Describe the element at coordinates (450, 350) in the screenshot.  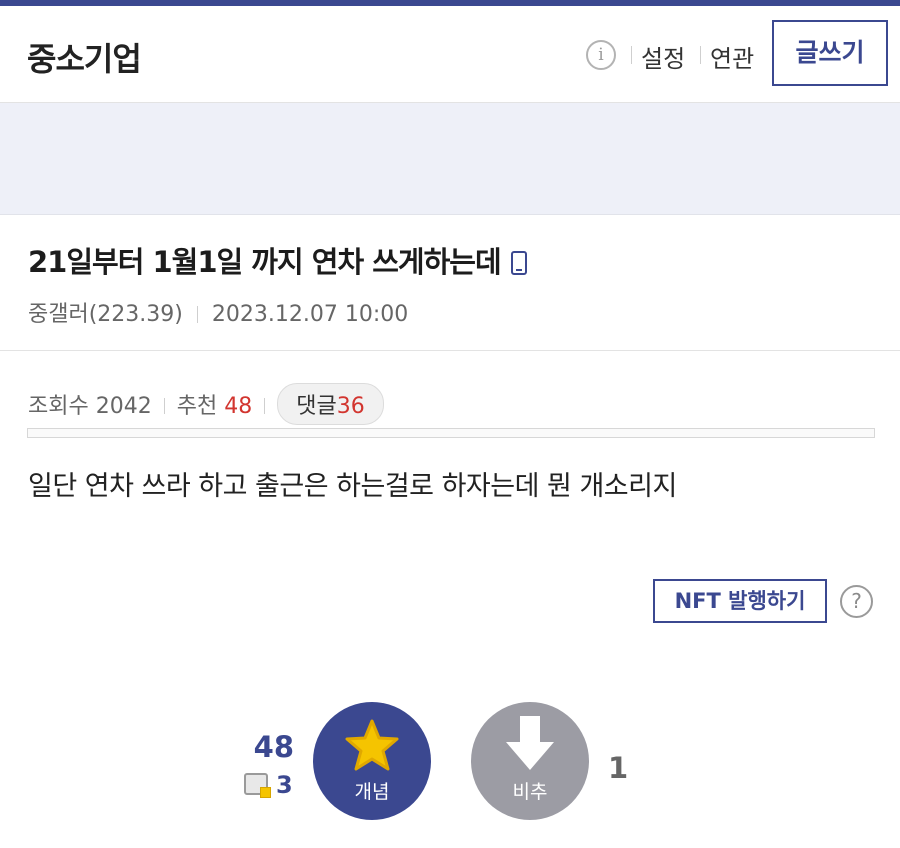
I see `section-divider` at that location.